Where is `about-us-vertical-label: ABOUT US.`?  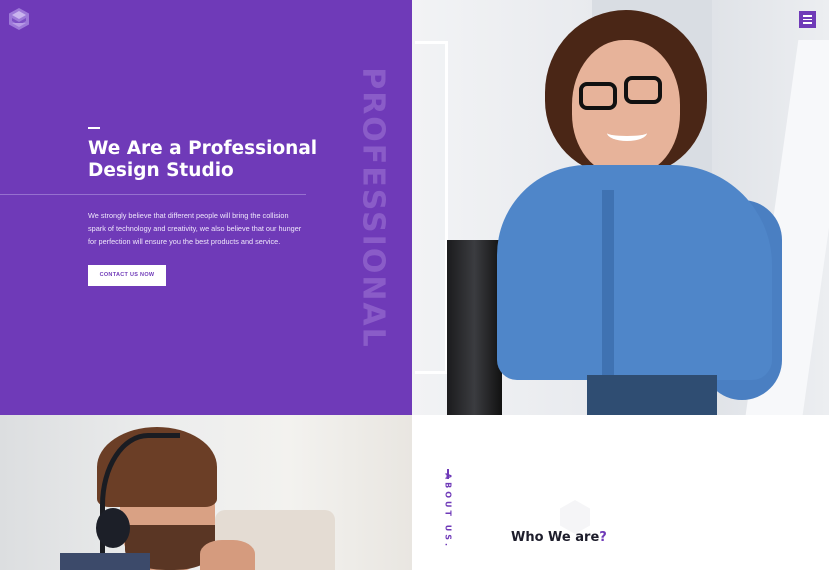
about-us-vertical-label: ABOUT US. is located at coordinates (448, 511).